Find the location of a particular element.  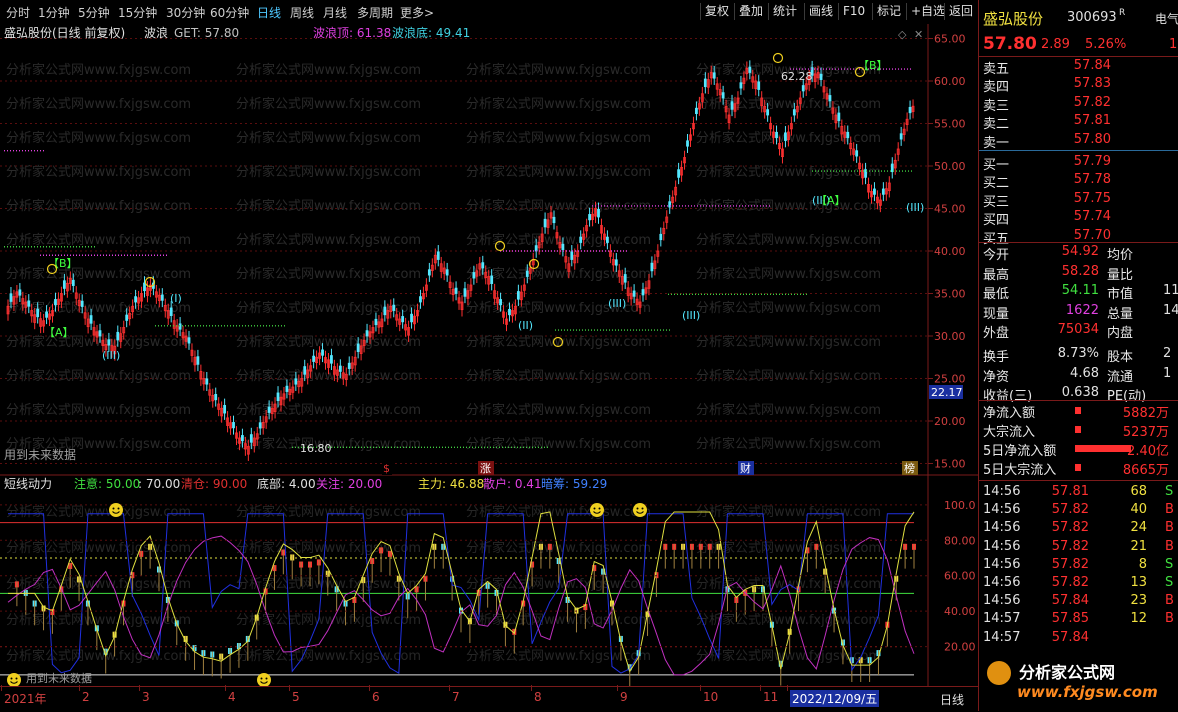

price-tick: 65.00 is located at coordinates (950, 39).